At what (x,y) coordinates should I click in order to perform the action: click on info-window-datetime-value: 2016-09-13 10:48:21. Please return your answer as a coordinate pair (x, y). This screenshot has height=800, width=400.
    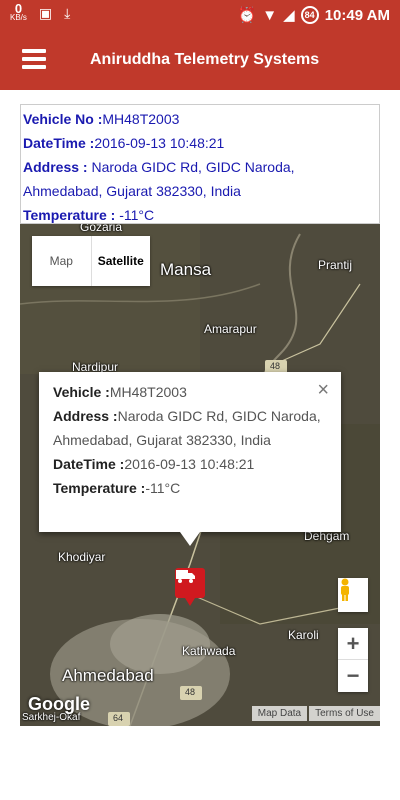
    Looking at the image, I should click on (189, 464).